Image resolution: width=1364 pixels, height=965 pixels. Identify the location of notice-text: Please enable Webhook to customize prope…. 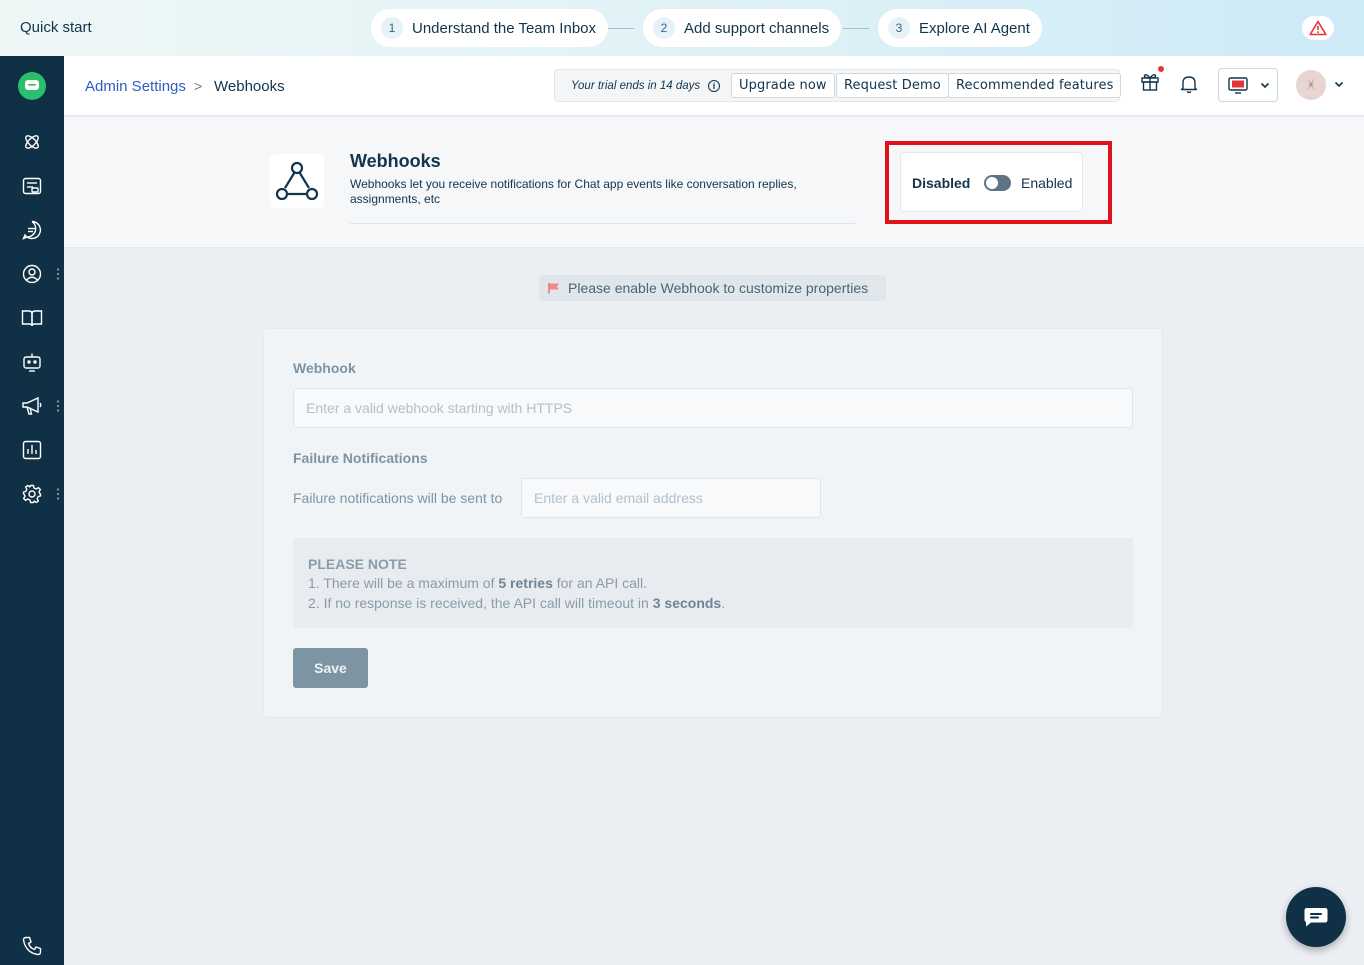
(718, 288).